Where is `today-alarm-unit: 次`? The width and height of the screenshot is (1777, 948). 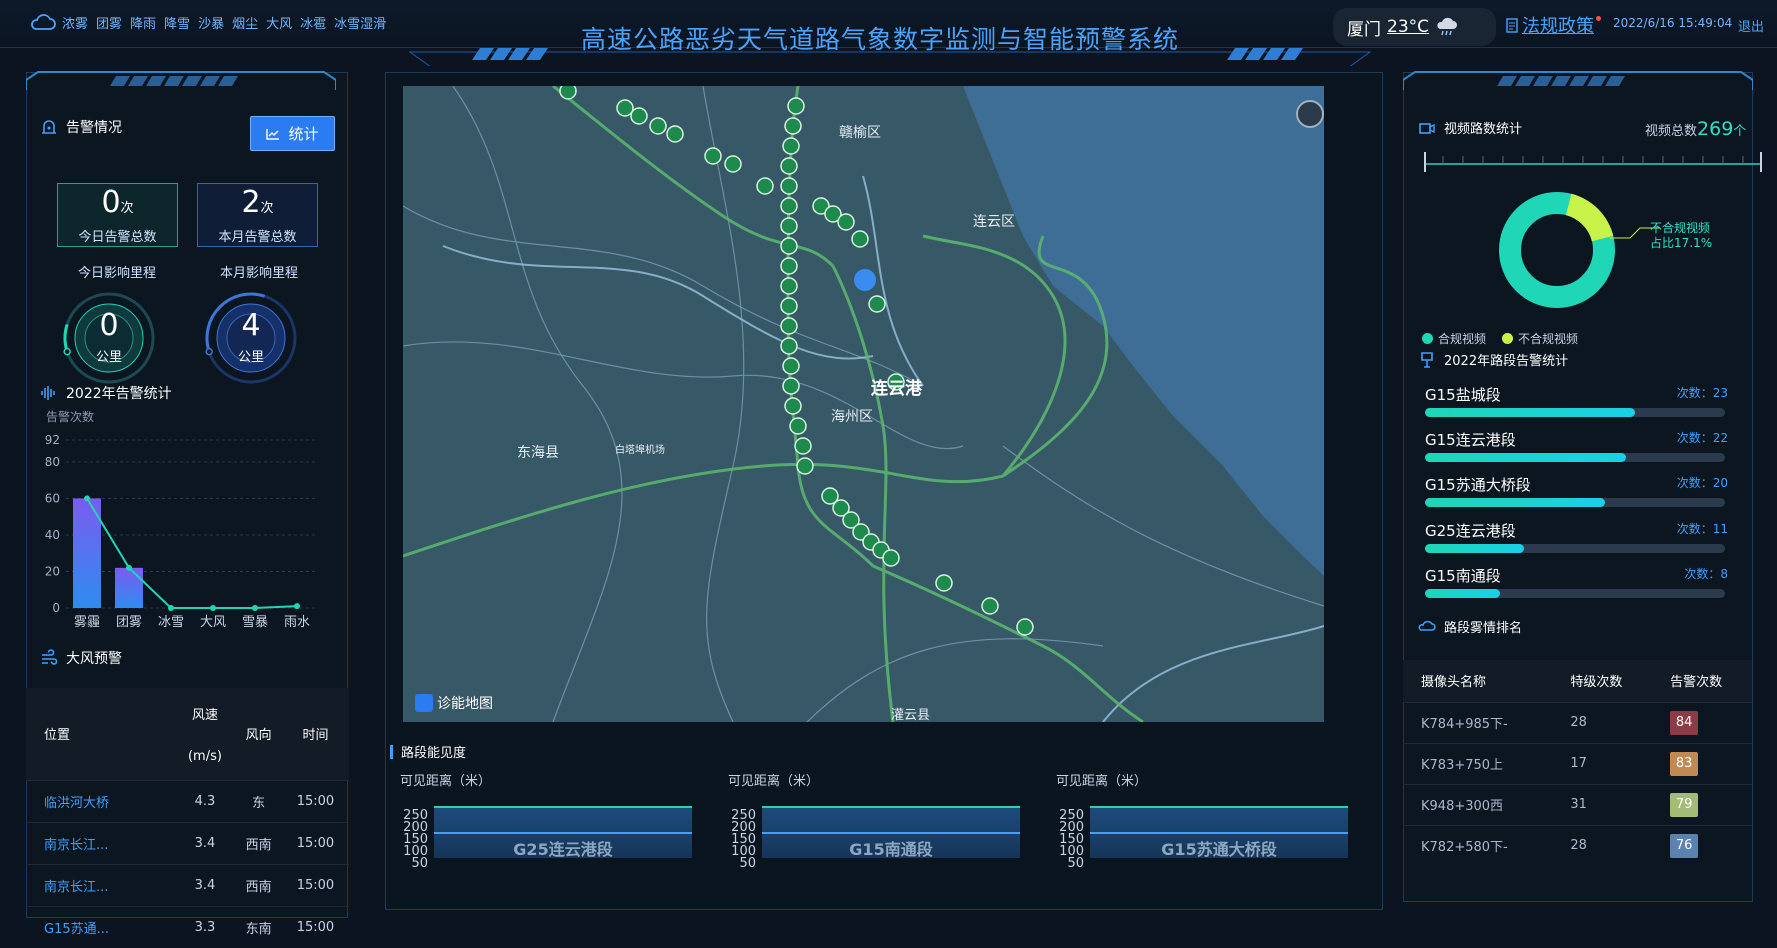
today-alarm-unit: 次 is located at coordinates (127, 208).